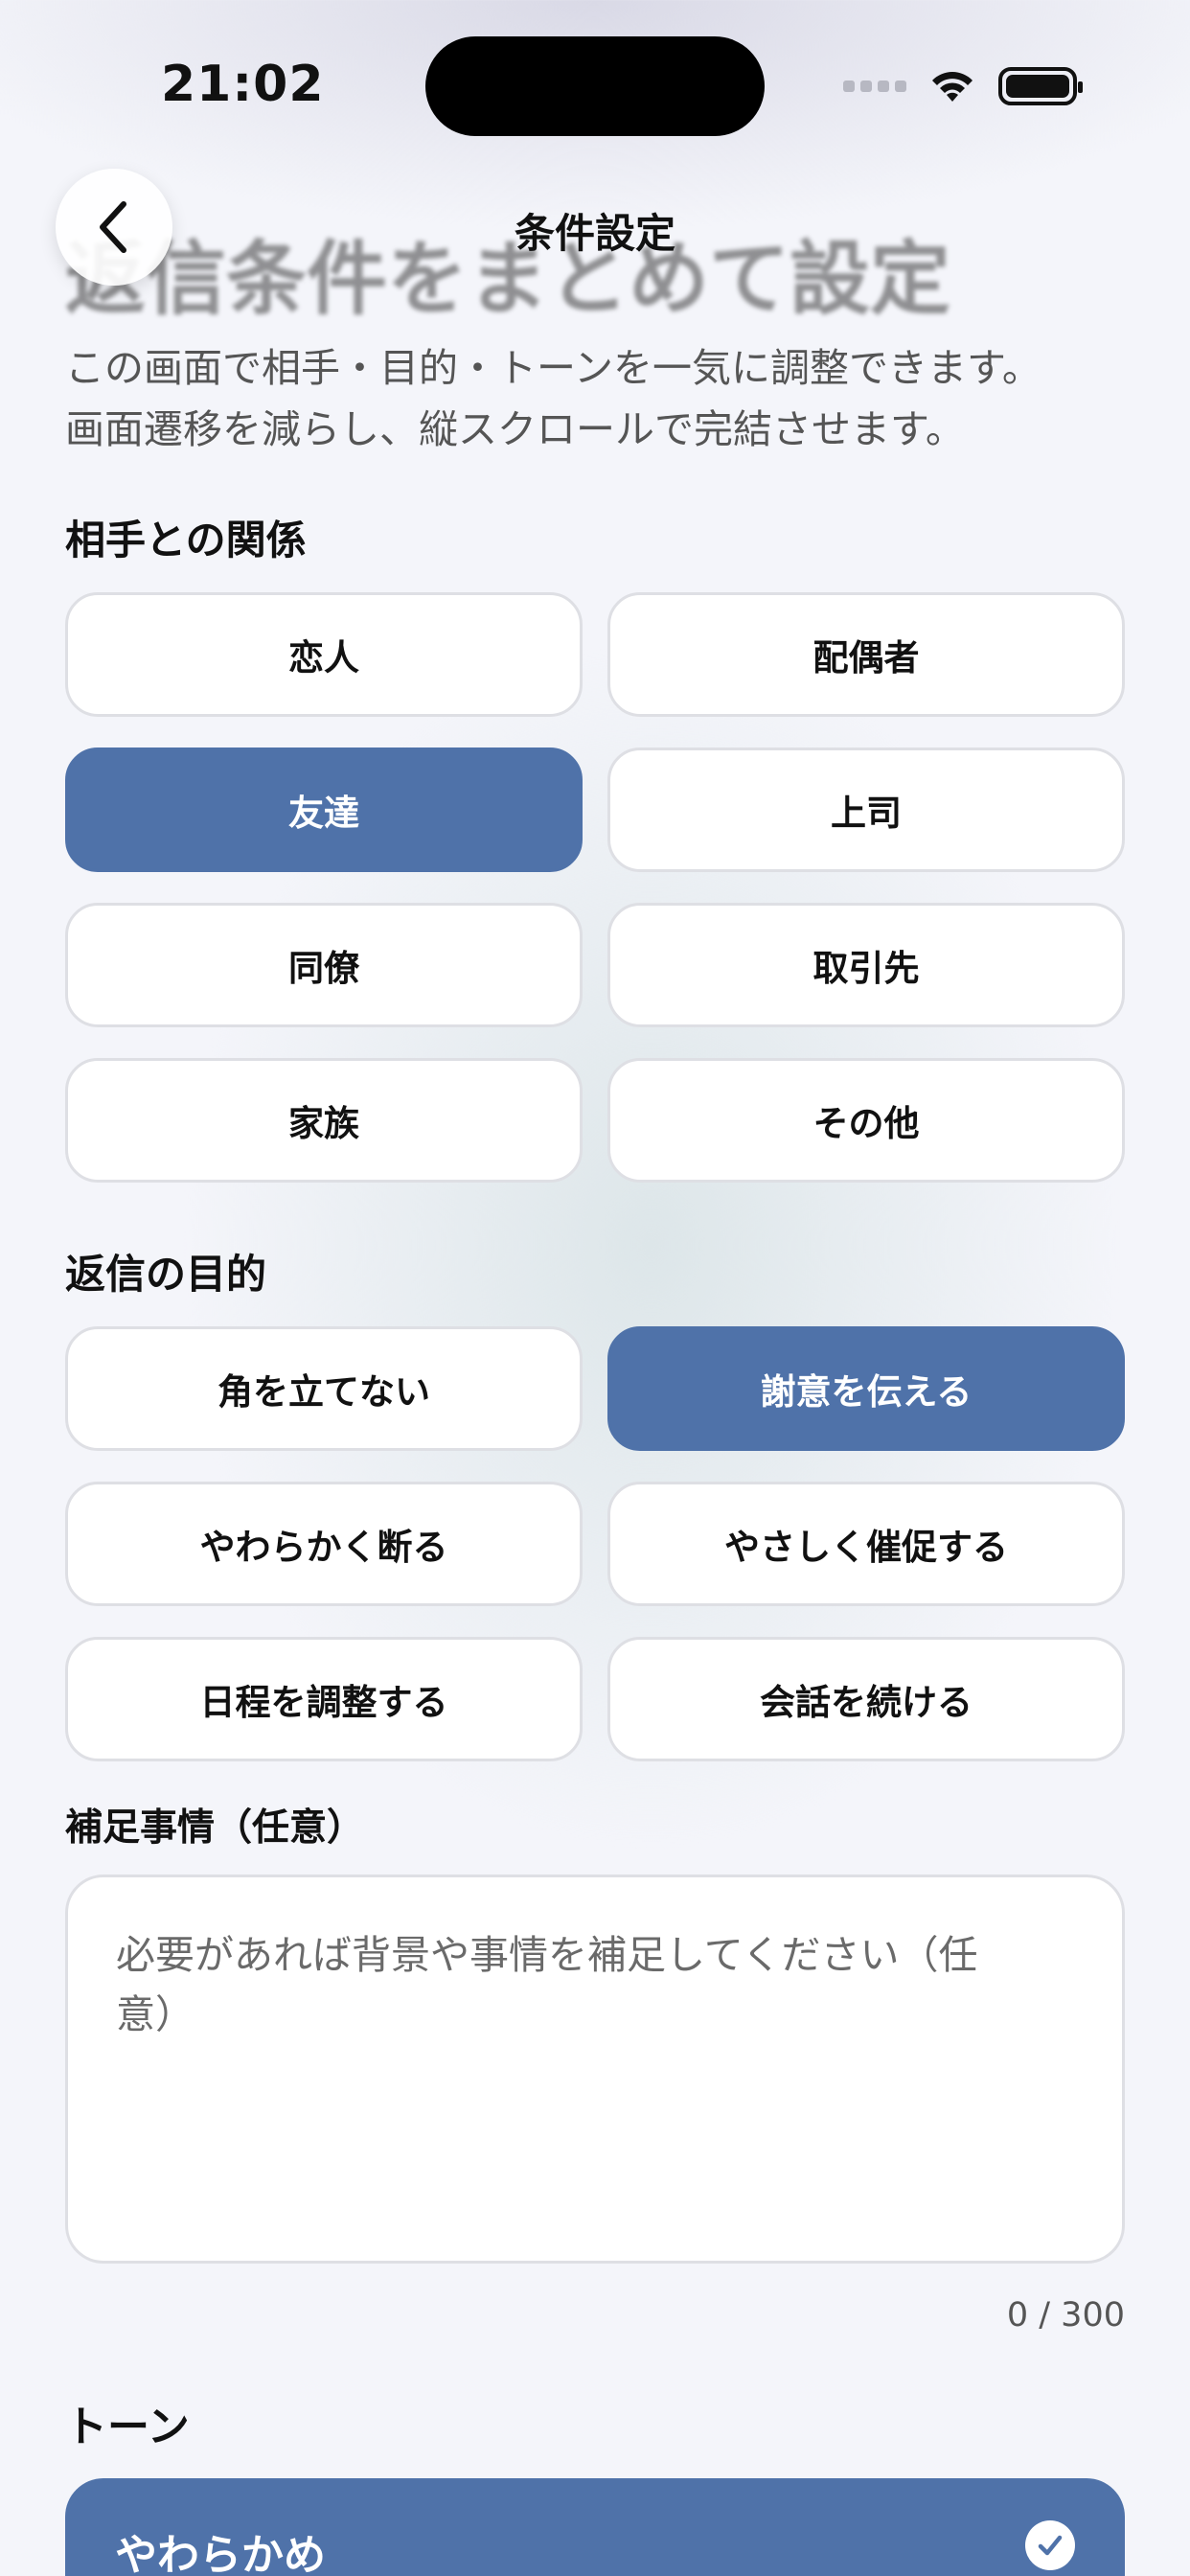 The width and height of the screenshot is (1190, 2576). What do you see at coordinates (866, 965) in the screenshot?
I see `relationship-chip: 取引先` at bounding box center [866, 965].